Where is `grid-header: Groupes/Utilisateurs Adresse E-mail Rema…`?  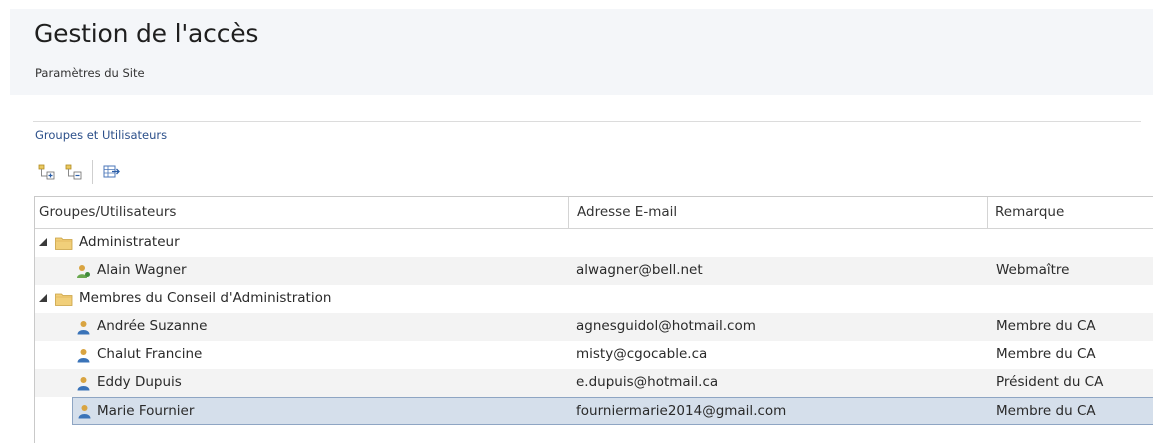 grid-header: Groupes/Utilisateurs Adresse E-mail Rema… is located at coordinates (594, 213).